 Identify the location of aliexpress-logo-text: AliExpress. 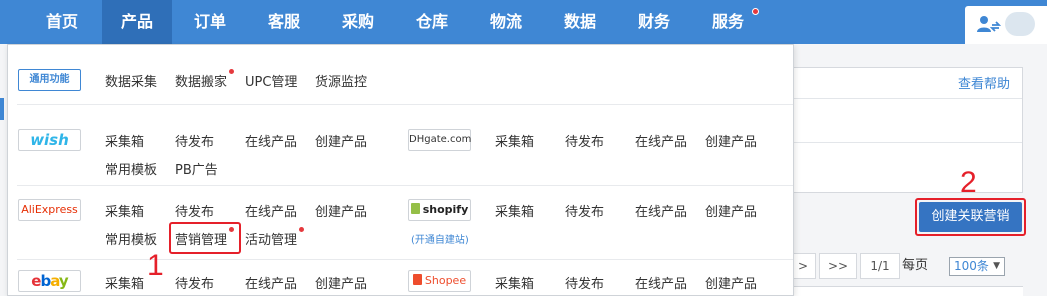
(49, 209).